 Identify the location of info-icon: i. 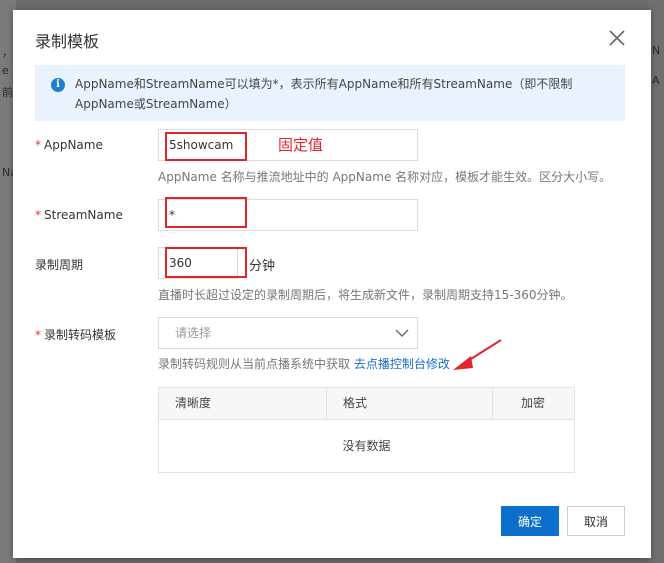
(58, 85).